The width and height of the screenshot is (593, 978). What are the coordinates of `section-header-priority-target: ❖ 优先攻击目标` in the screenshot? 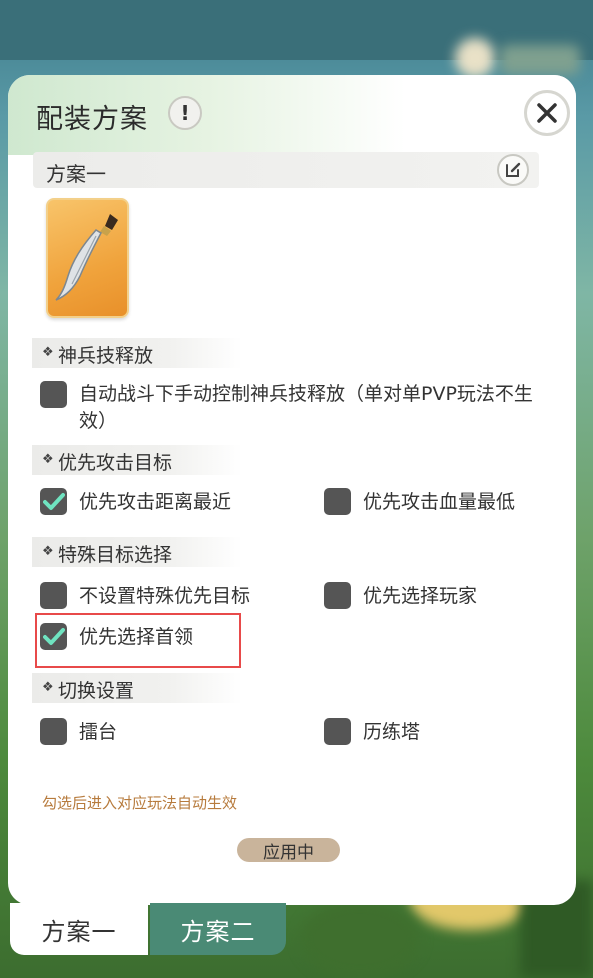 It's located at (137, 460).